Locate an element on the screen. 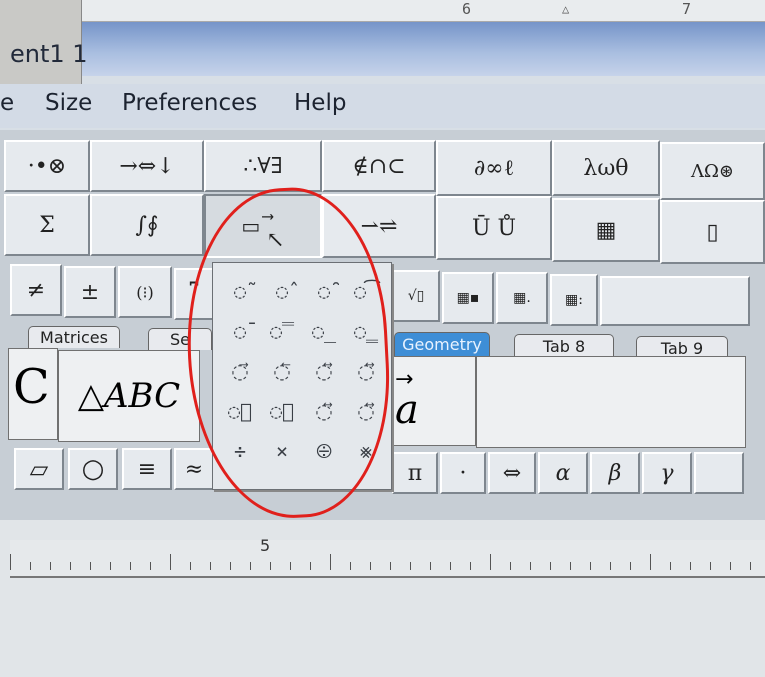 The width and height of the screenshot is (765, 677). parallelogram-button: ▱ is located at coordinates (39, 469).